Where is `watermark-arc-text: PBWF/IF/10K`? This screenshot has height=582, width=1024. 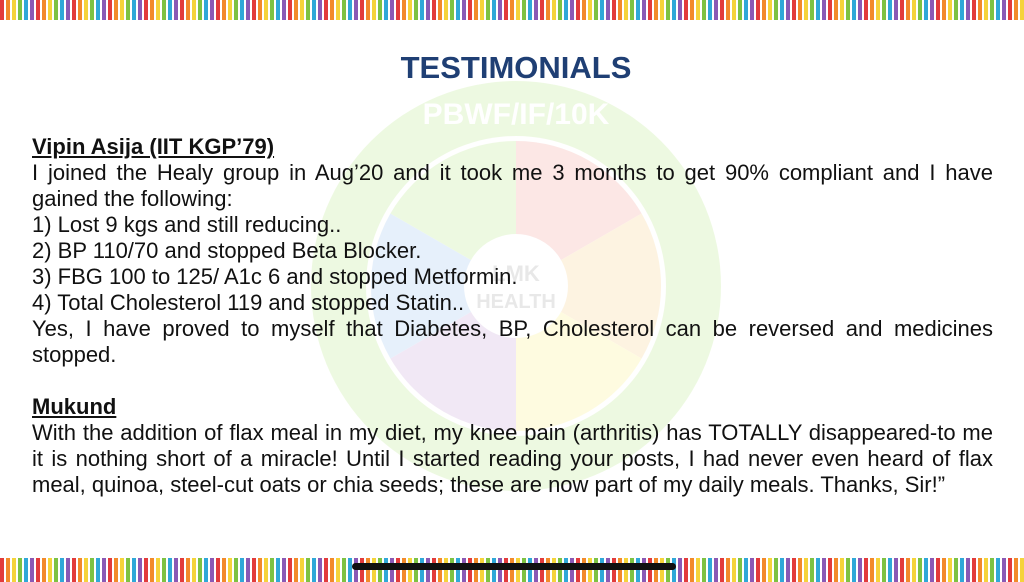
watermark-arc-text: PBWF/IF/10K is located at coordinates (516, 114).